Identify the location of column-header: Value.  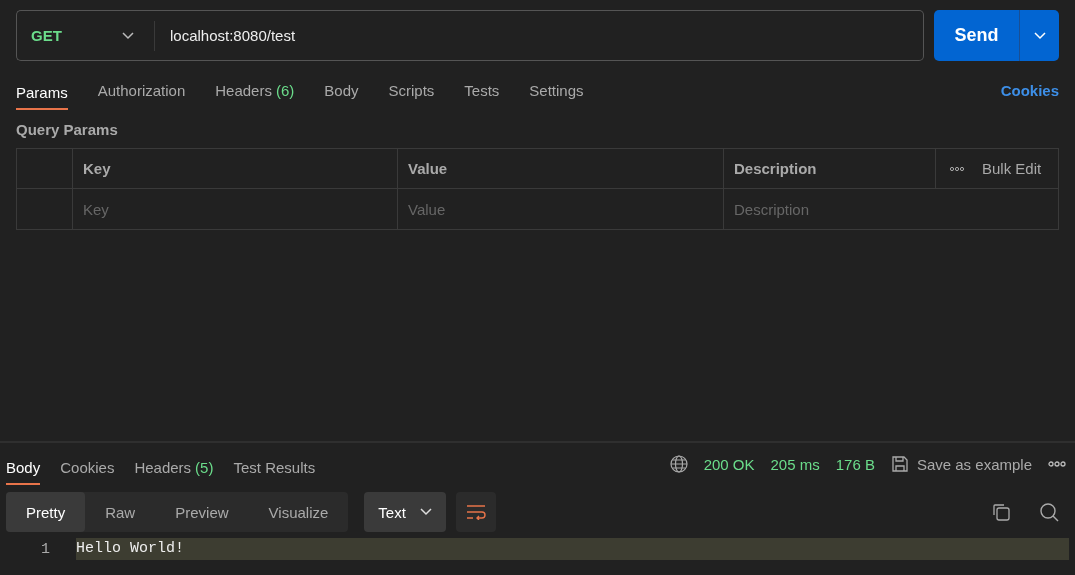
(561, 169).